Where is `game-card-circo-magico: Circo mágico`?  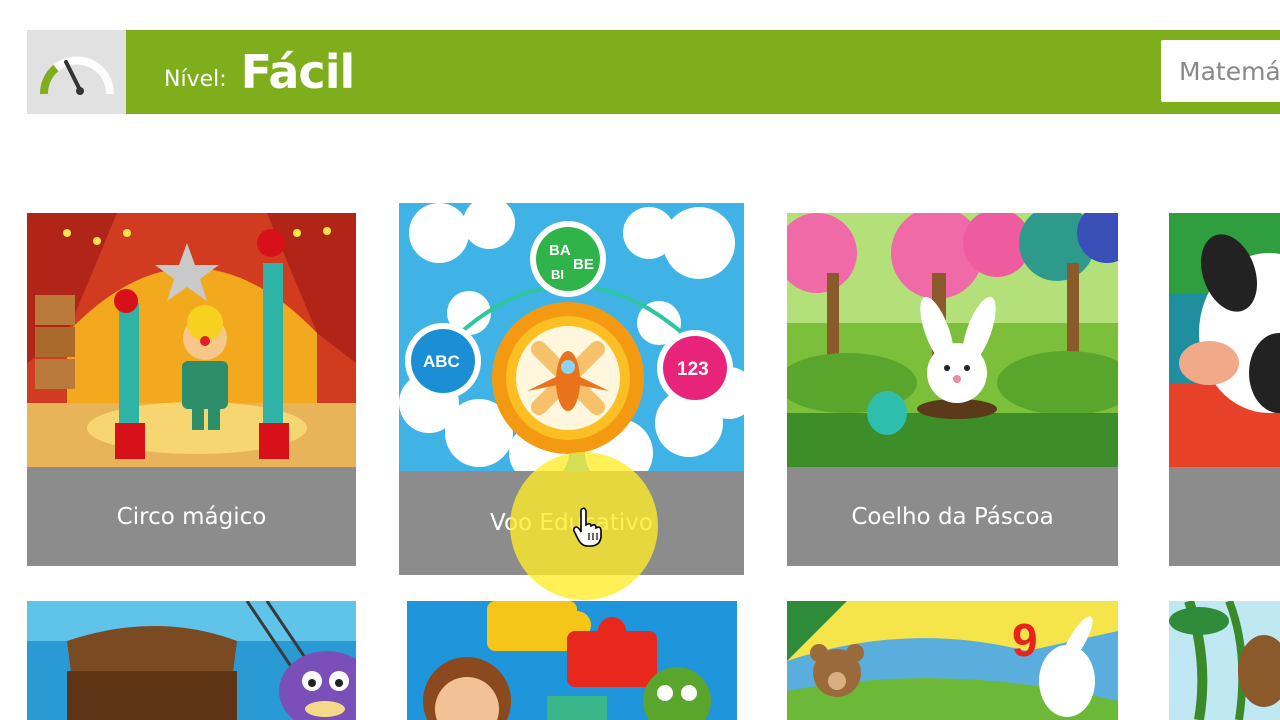 game-card-circo-magico: Circo mágico is located at coordinates (191, 389).